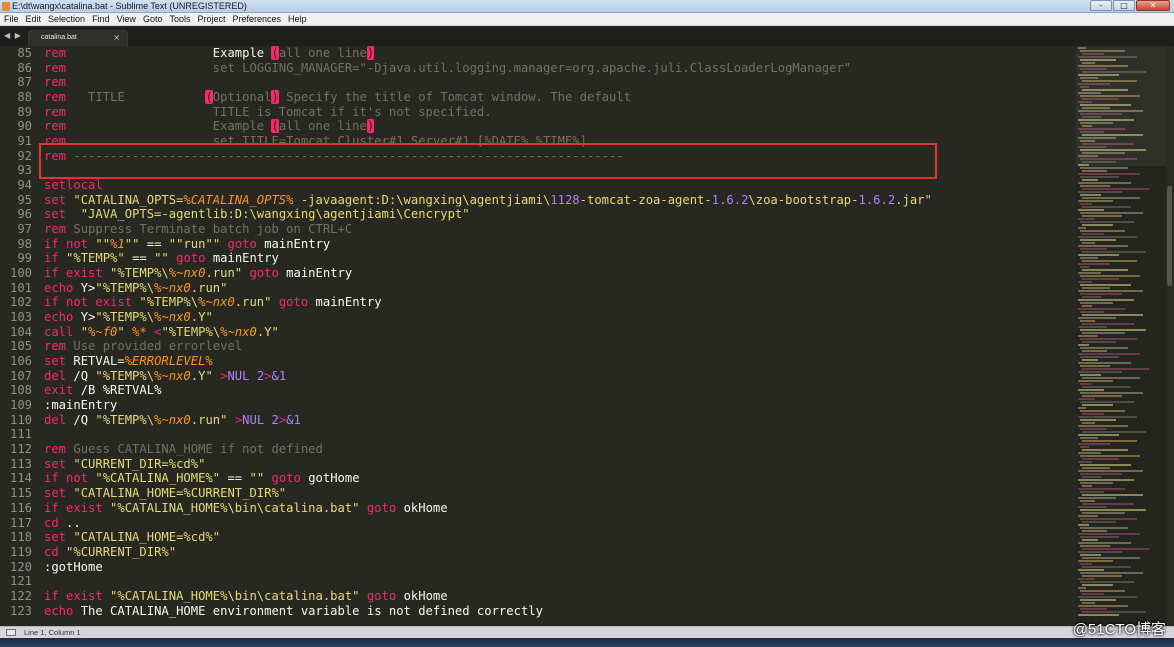 This screenshot has width=1174, height=647. Describe the element at coordinates (560, 464) in the screenshot. I see `code-line: set "CURRENT_DIR=%cd%"` at that location.